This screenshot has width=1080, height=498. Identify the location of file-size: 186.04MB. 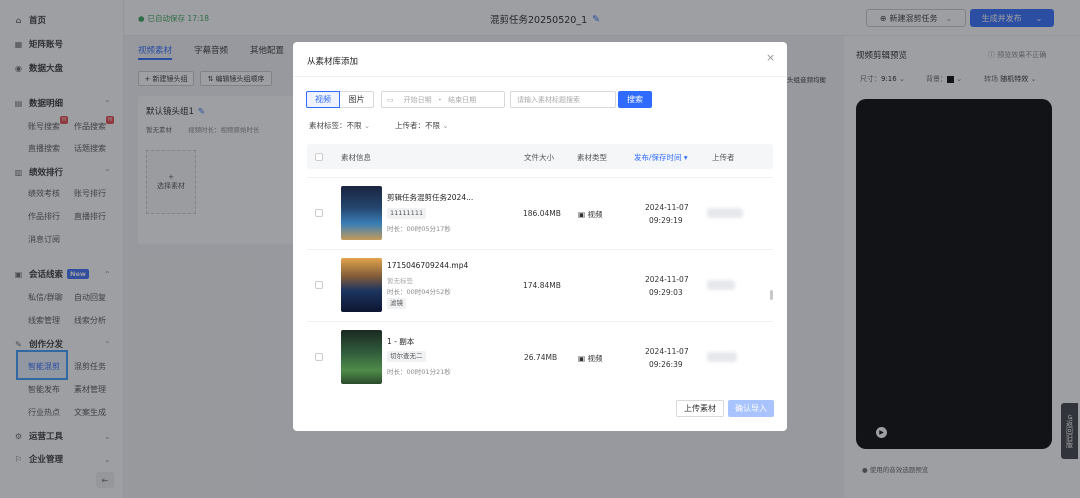
(542, 213).